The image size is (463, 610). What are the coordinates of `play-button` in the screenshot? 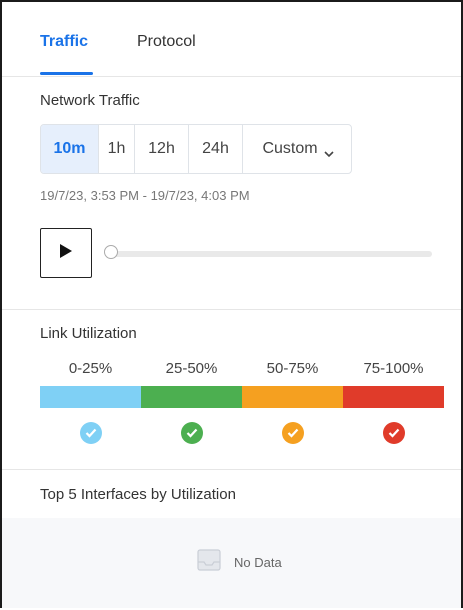 It's located at (66, 253).